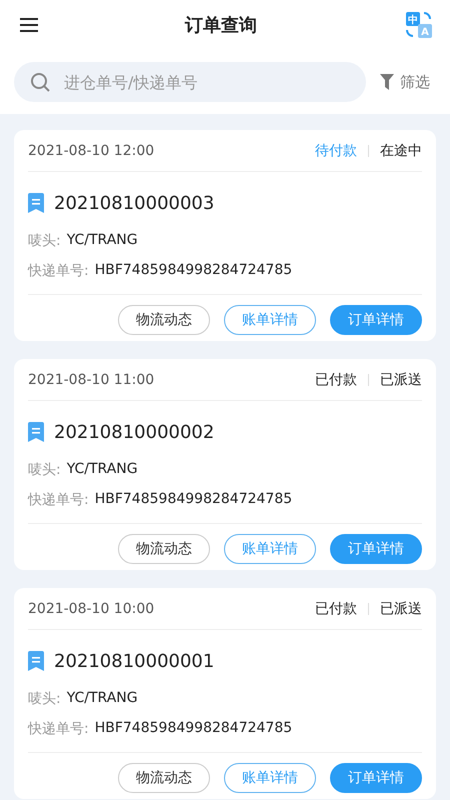  What do you see at coordinates (134, 661) in the screenshot?
I see `order-number: 20210810000001` at bounding box center [134, 661].